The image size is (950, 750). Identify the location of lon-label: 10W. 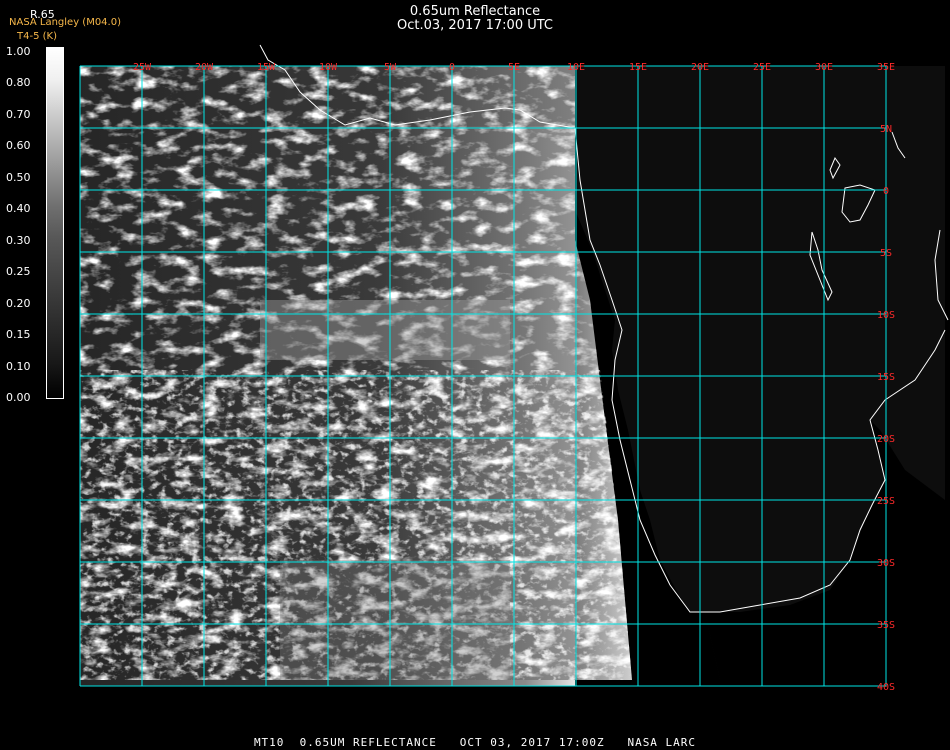
(328, 67).